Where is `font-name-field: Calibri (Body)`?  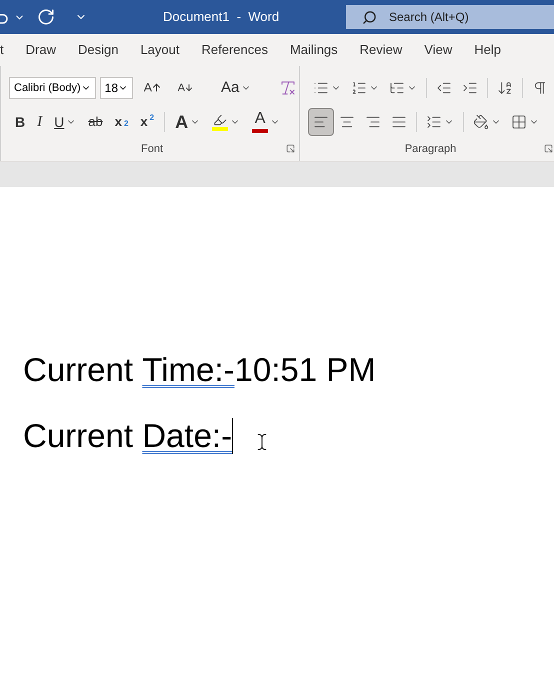
font-name-field: Calibri (Body) is located at coordinates (52, 88).